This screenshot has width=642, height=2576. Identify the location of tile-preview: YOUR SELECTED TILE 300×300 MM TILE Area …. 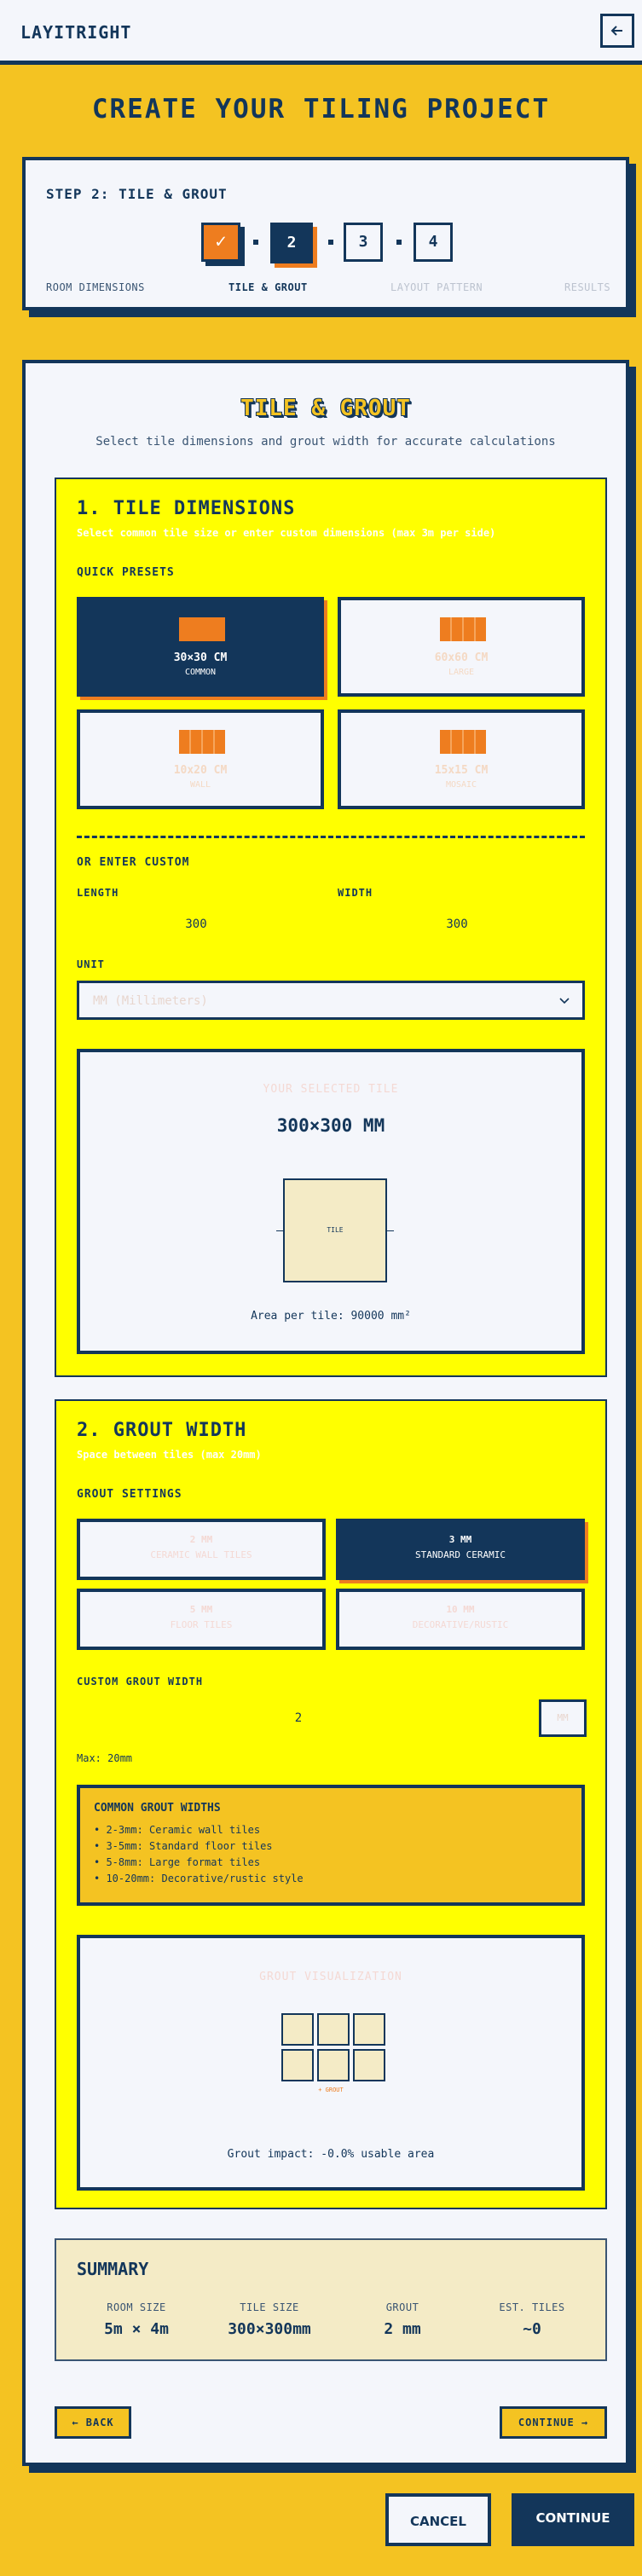
(331, 1201).